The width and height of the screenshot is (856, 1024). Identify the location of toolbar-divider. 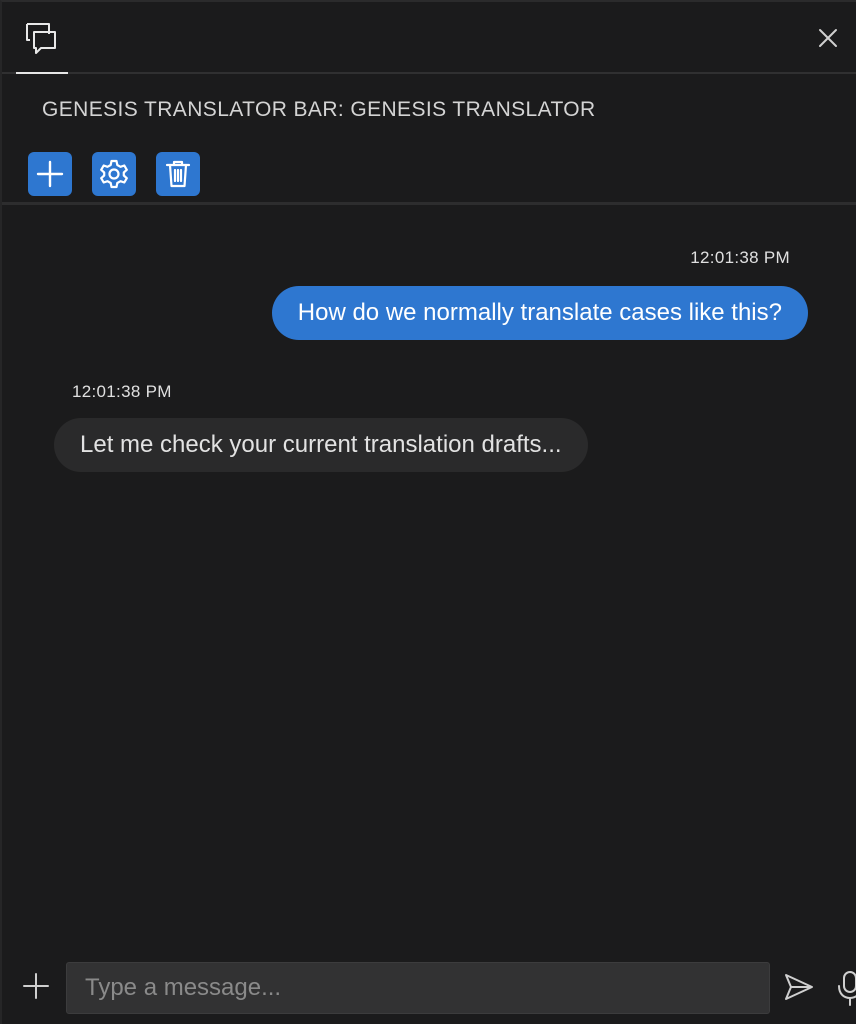
(429, 203).